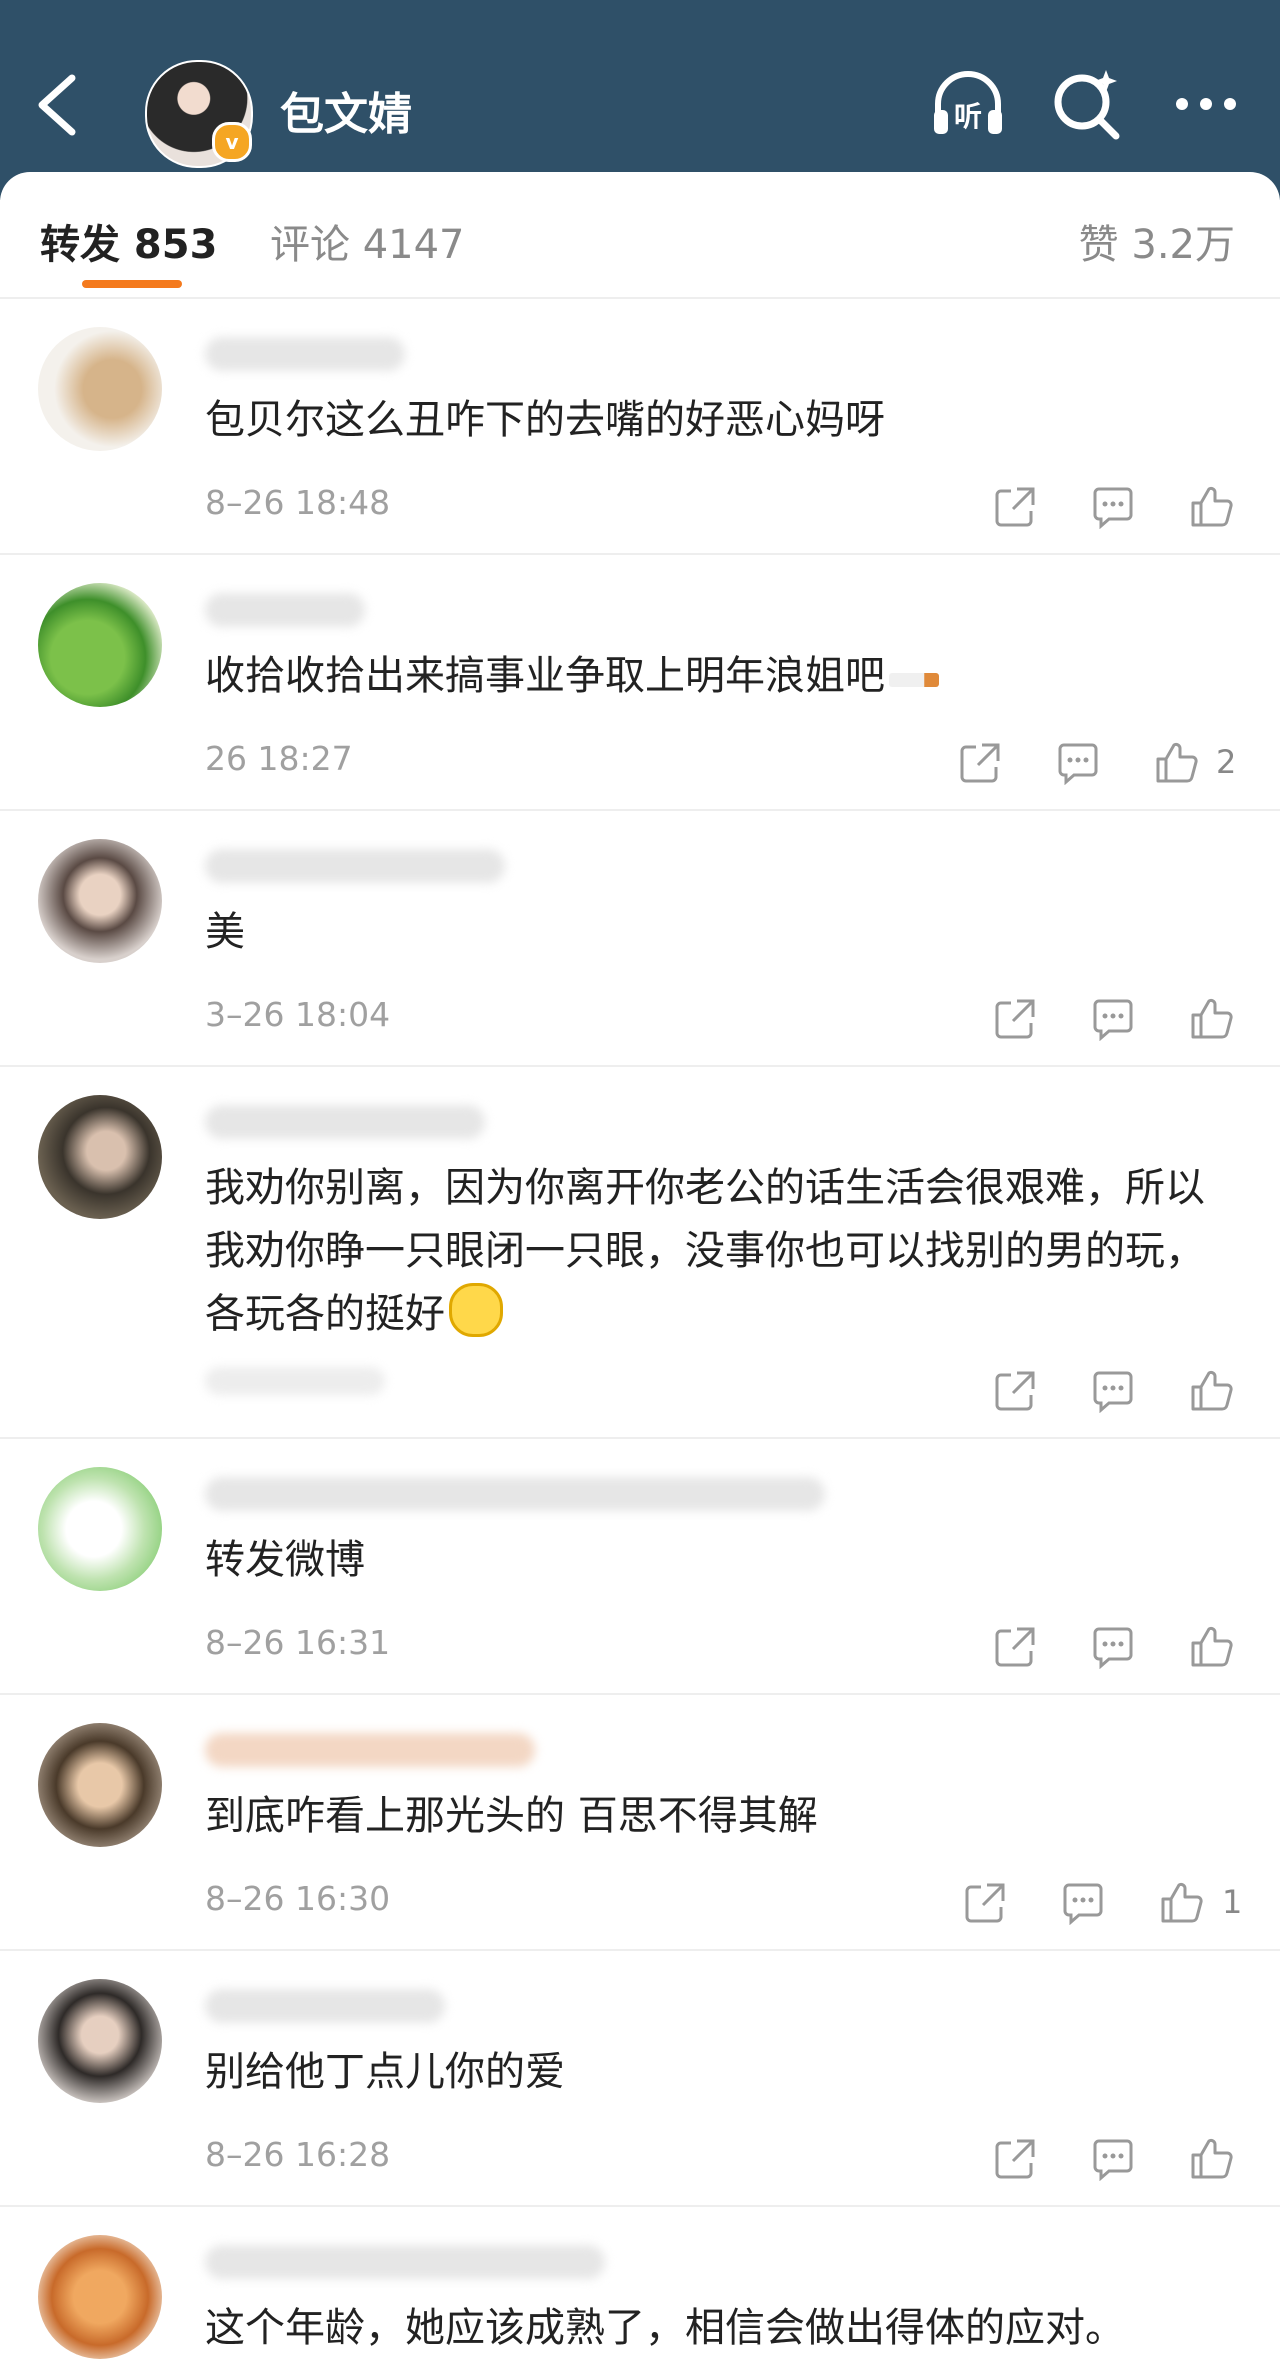  What do you see at coordinates (1157, 241) in the screenshot?
I see `tab-likes: 赞 3.2万` at bounding box center [1157, 241].